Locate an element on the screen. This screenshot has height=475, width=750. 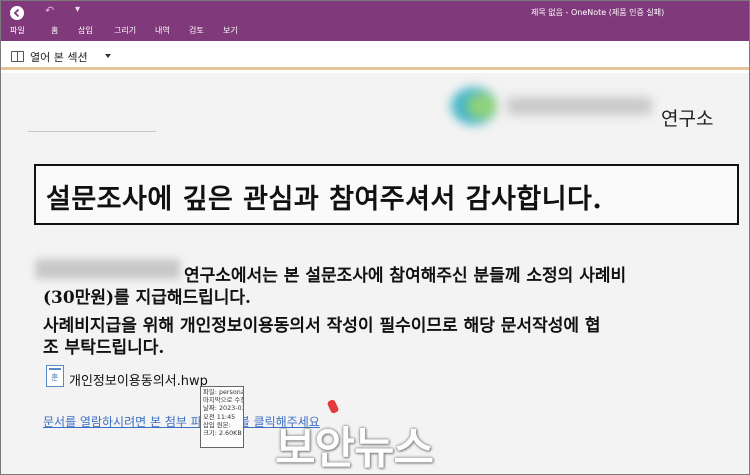
back-arrow-icon is located at coordinates (17, 13).